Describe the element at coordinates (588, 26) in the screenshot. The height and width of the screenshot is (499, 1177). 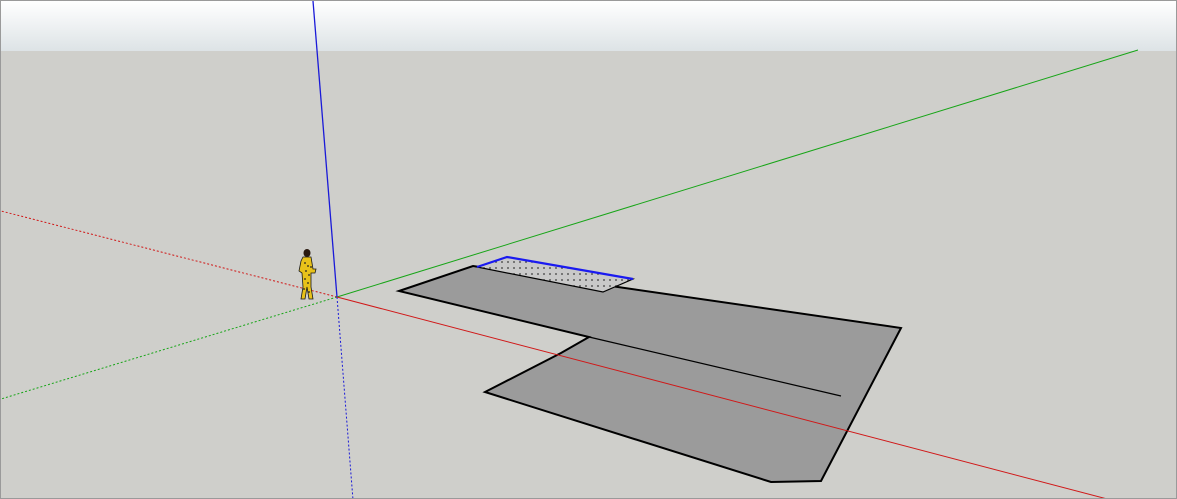
I see `sky` at that location.